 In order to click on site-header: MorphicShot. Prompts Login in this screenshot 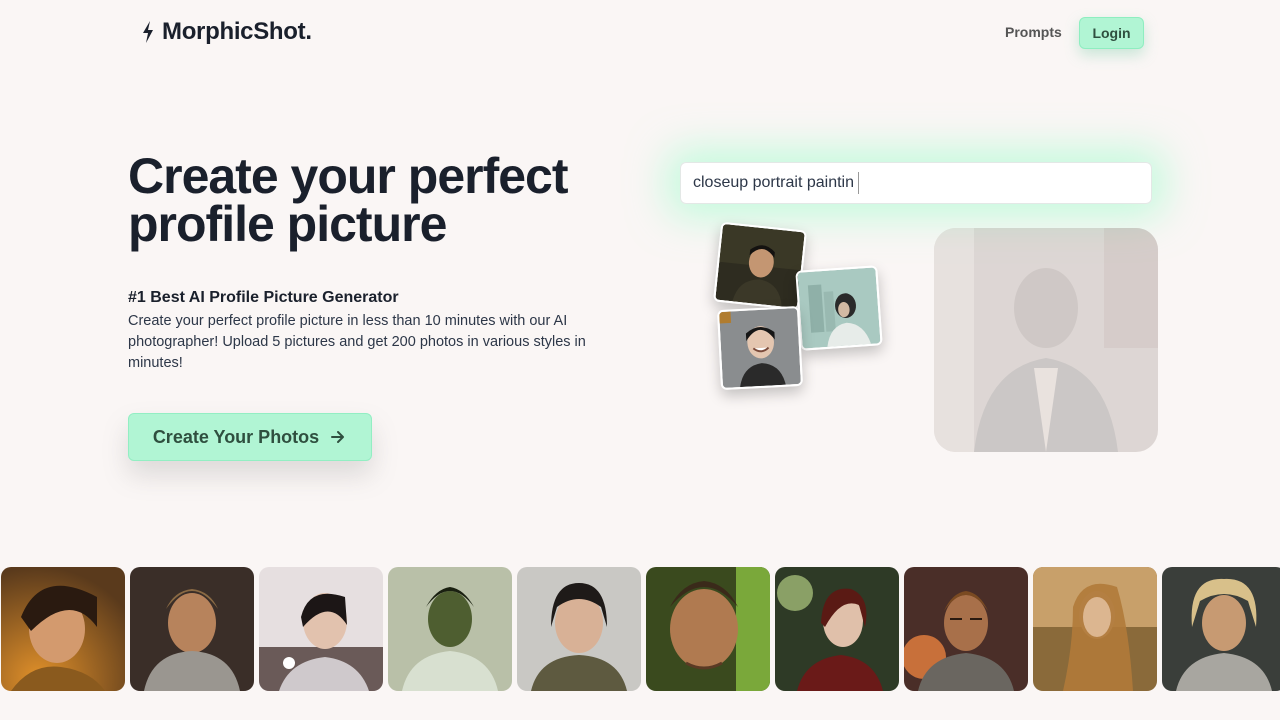, I will do `click(640, 33)`.